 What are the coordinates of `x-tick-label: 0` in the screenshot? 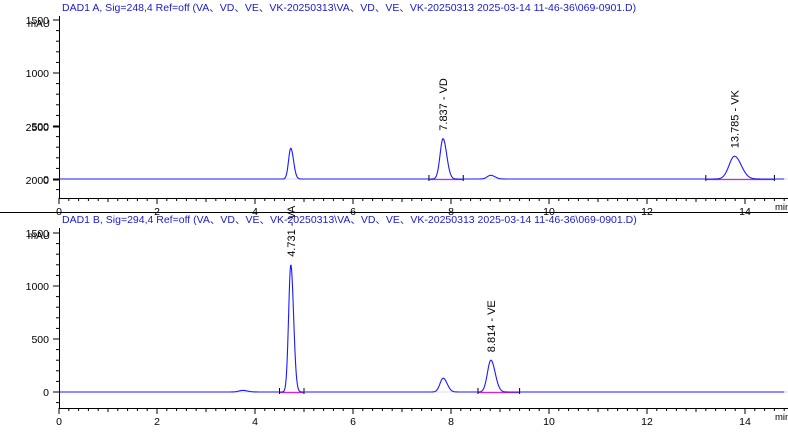 It's located at (59, 422).